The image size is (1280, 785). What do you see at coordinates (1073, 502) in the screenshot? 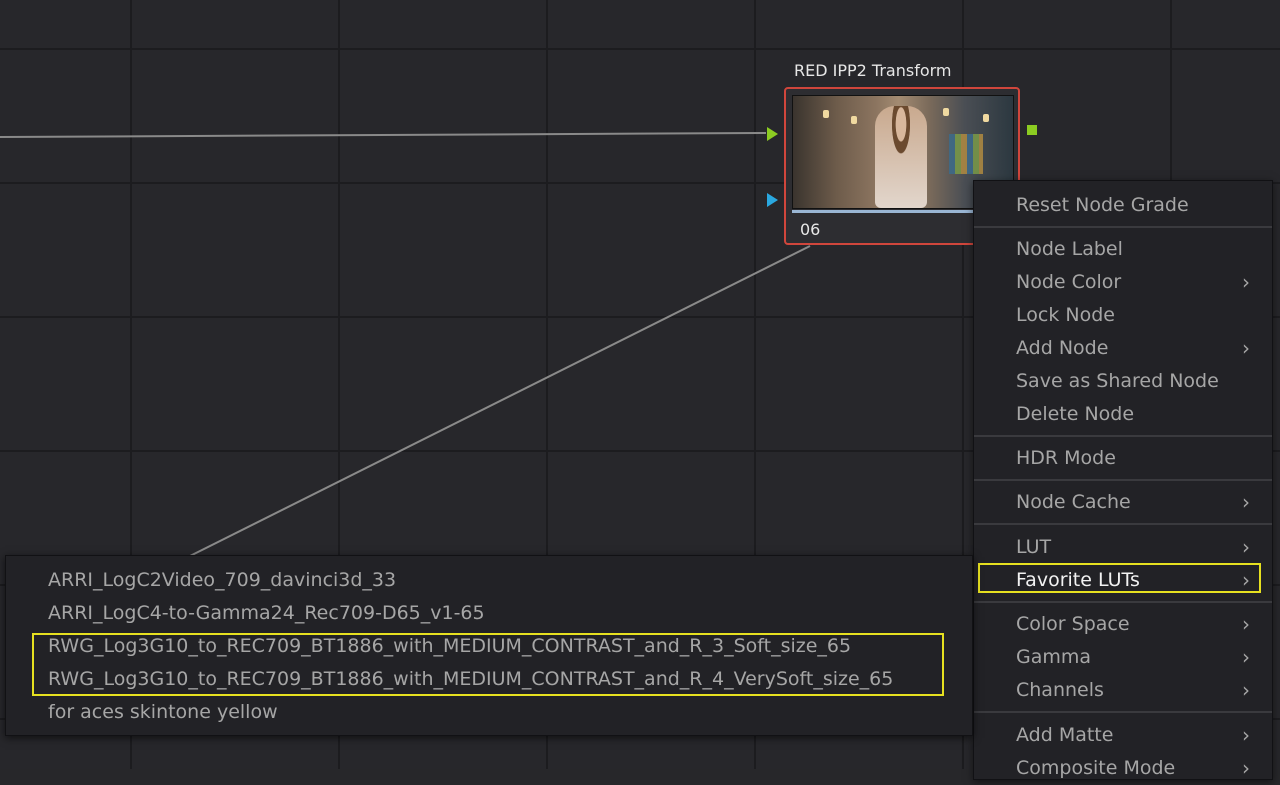
I see `menu-item-label: Node Cache` at bounding box center [1073, 502].